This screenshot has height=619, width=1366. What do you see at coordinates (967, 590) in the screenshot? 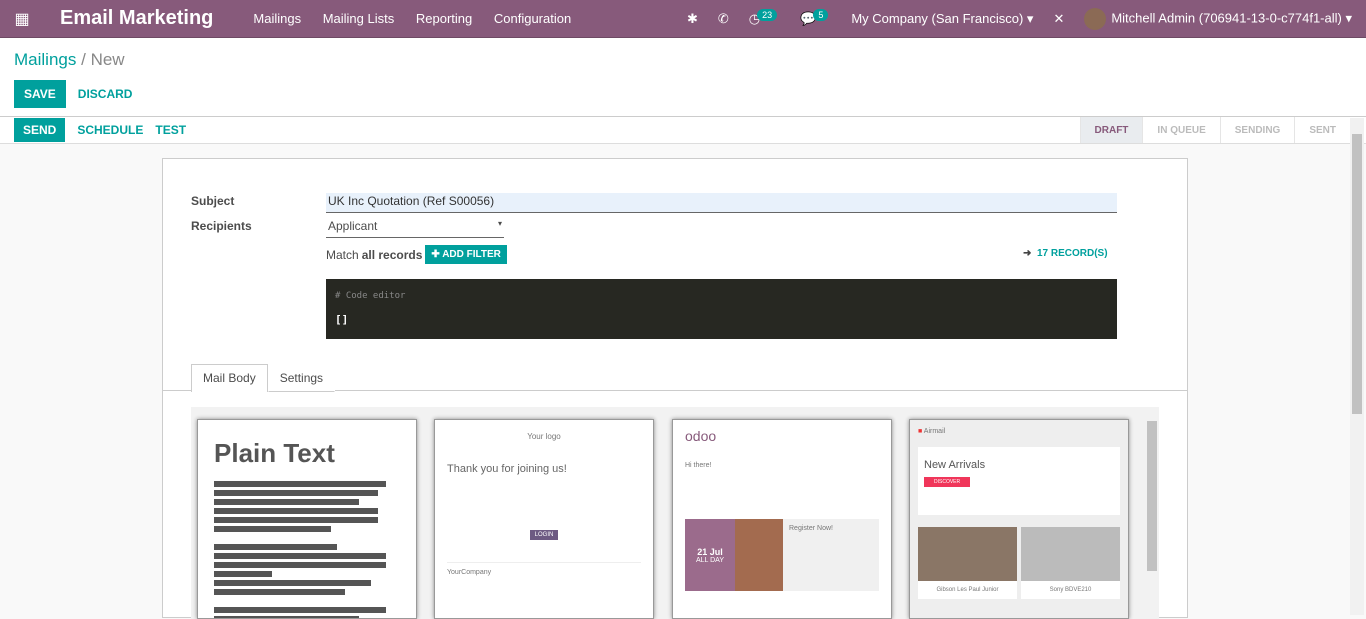
I see `product-1: Gibson Les Paul Junior` at bounding box center [967, 590].